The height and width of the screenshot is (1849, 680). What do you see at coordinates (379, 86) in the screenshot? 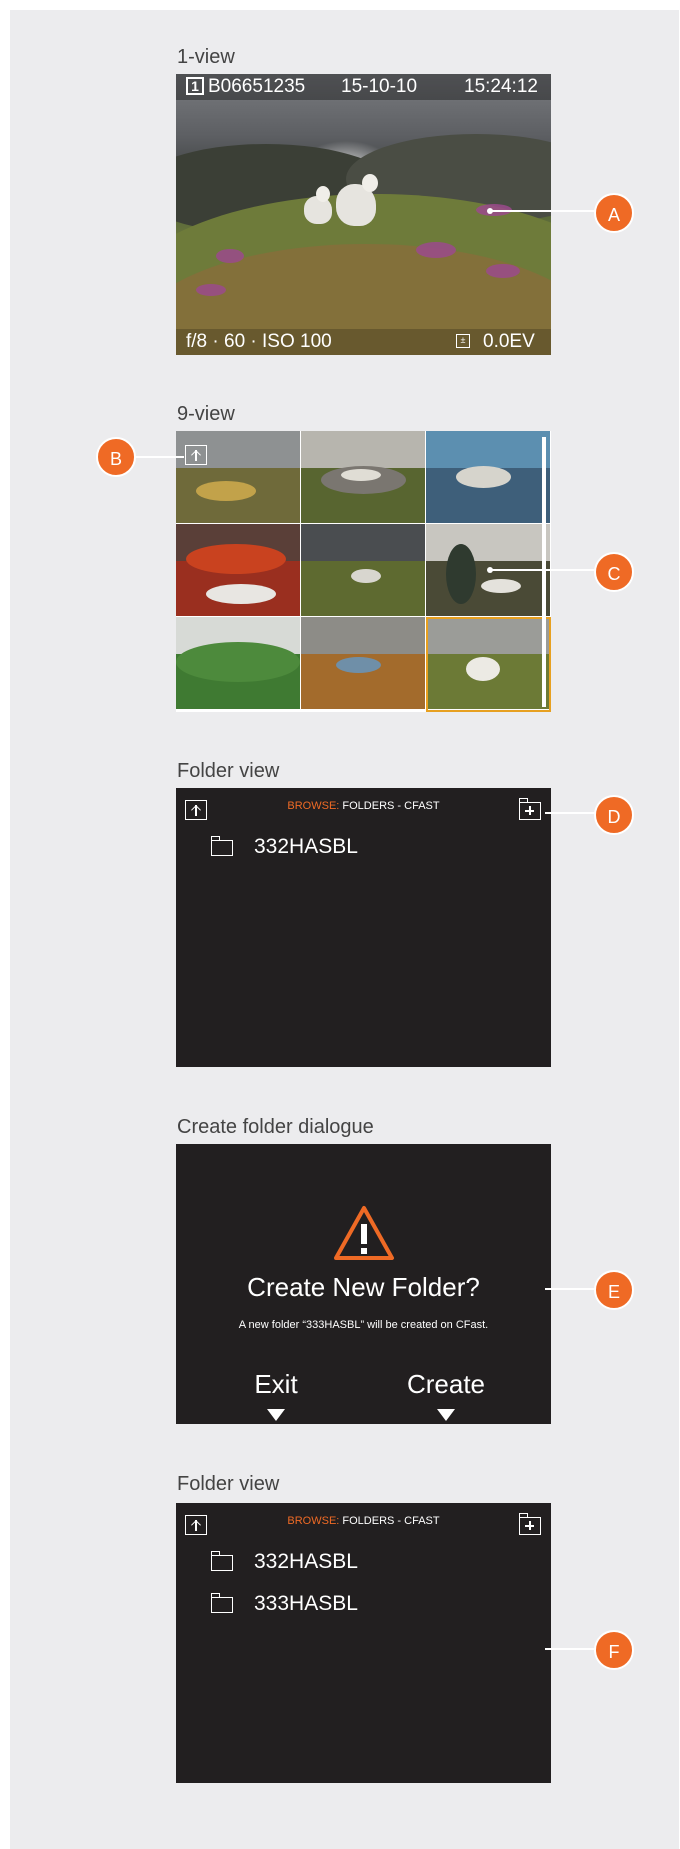
I see `capture-date: 15-10-10` at bounding box center [379, 86].